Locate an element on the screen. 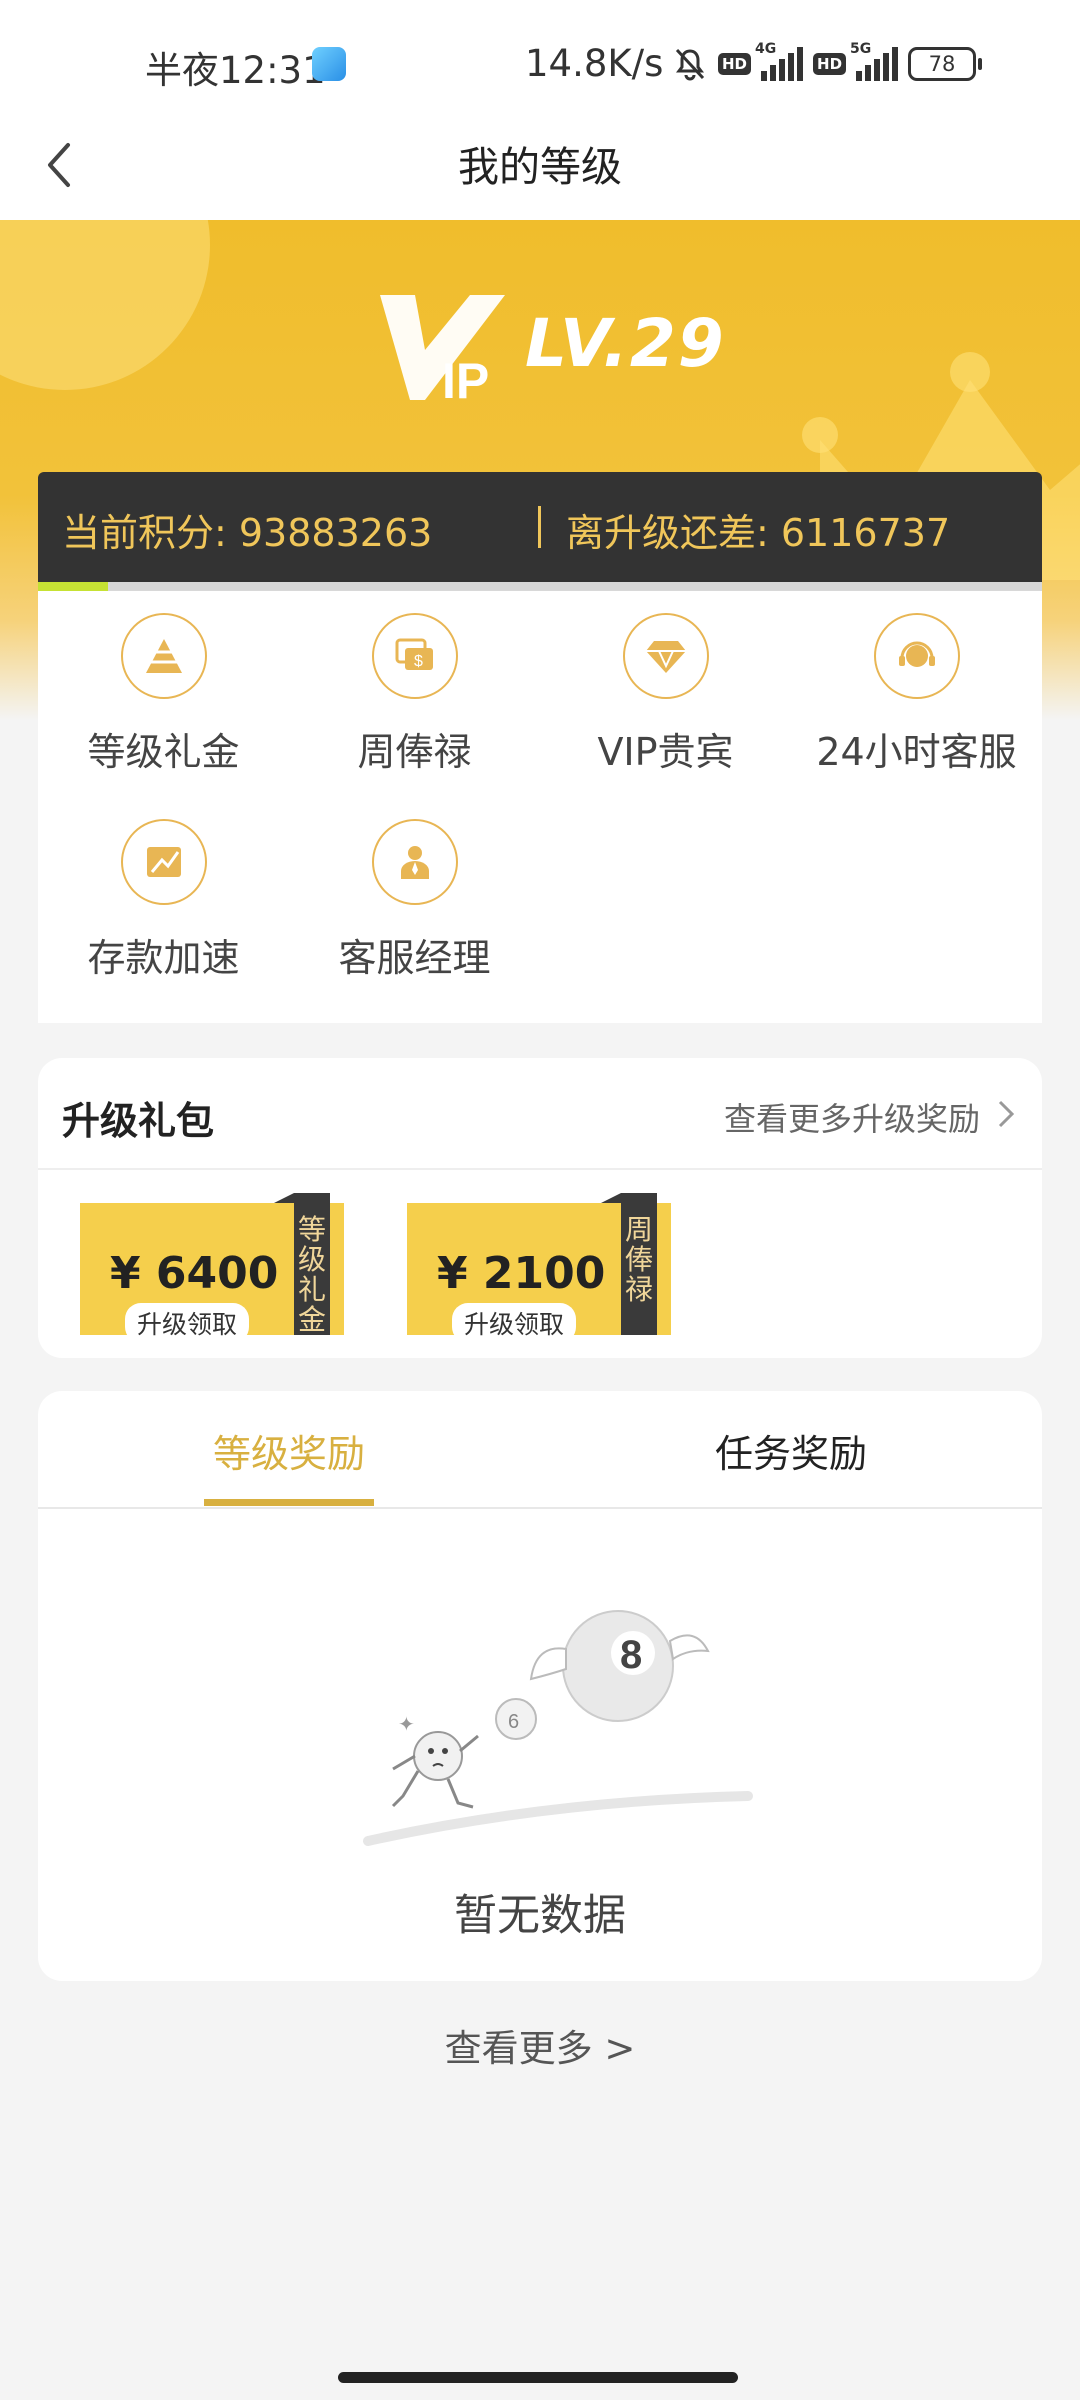 This screenshot has height=2400, width=1080. privilege-vip-guest: VIP贵宾 is located at coordinates (665, 694).